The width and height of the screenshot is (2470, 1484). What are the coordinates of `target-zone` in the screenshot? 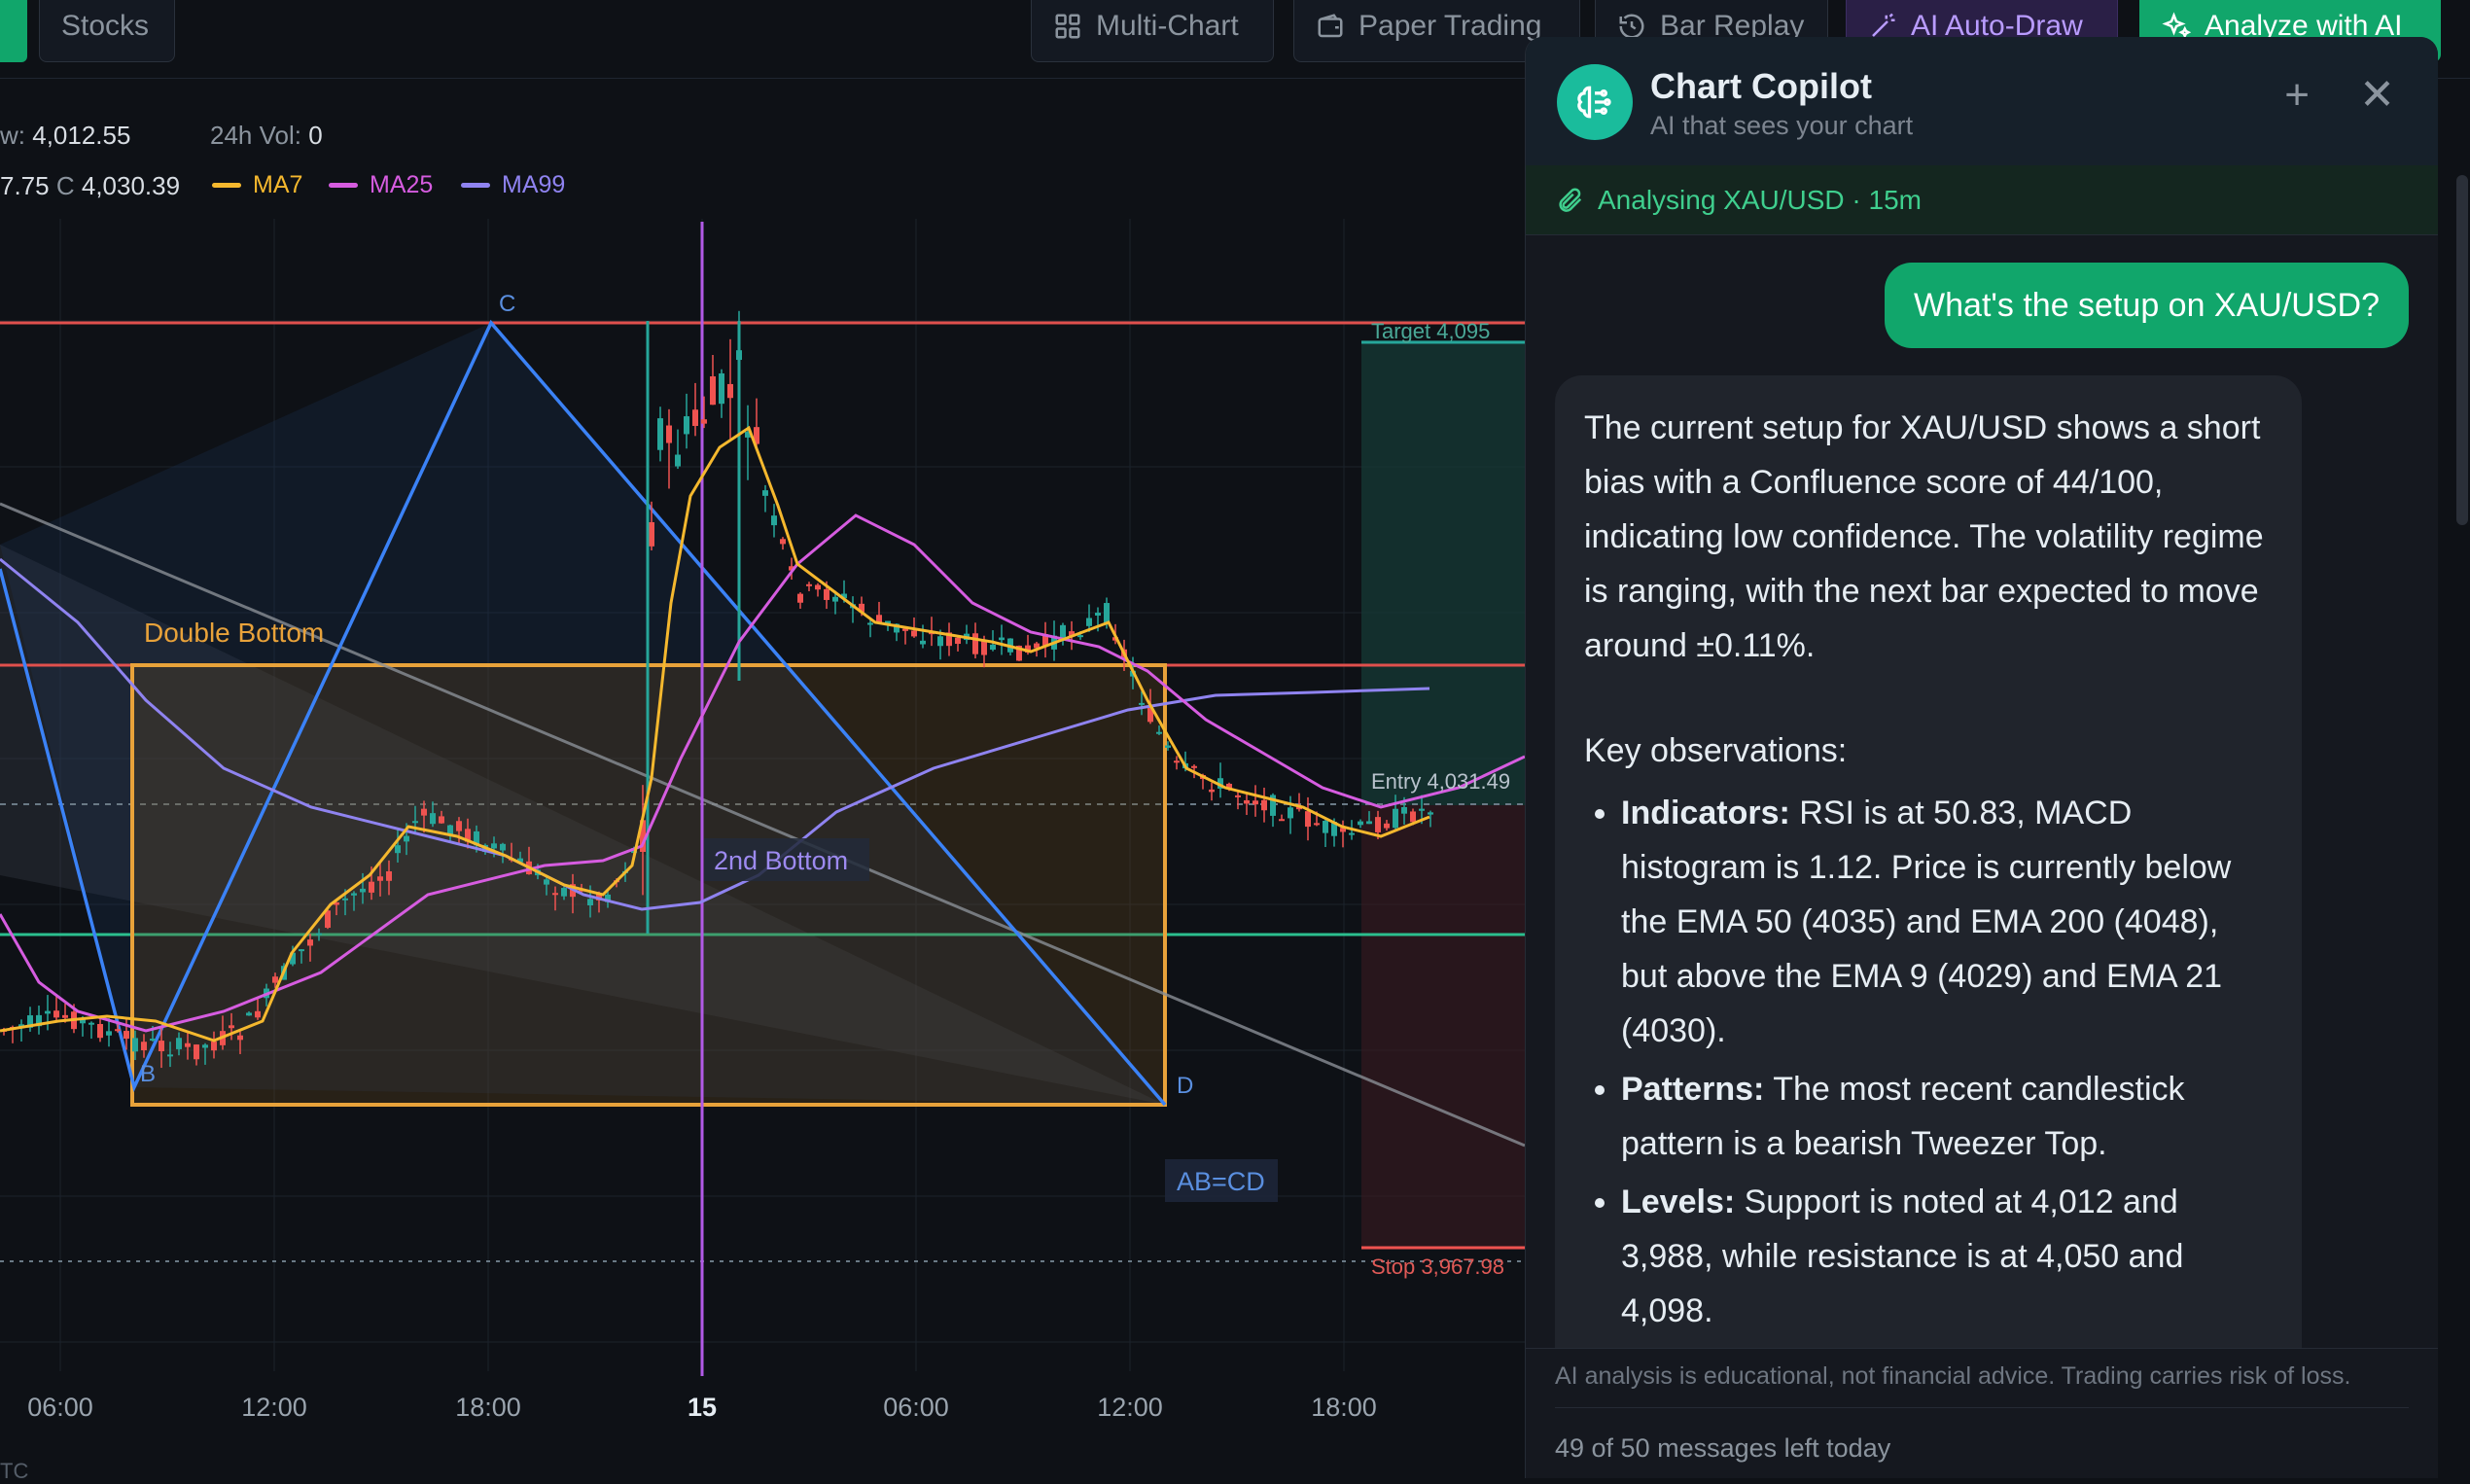 It's located at (1443, 573).